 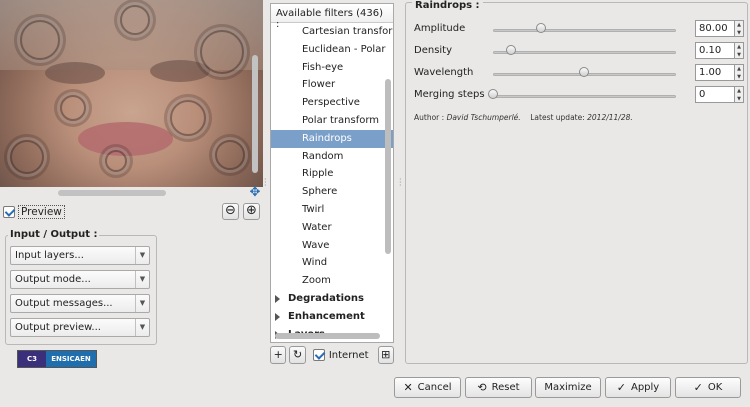 I want to click on filter-tree-horizontal-scrollbar, so click(x=327, y=336).